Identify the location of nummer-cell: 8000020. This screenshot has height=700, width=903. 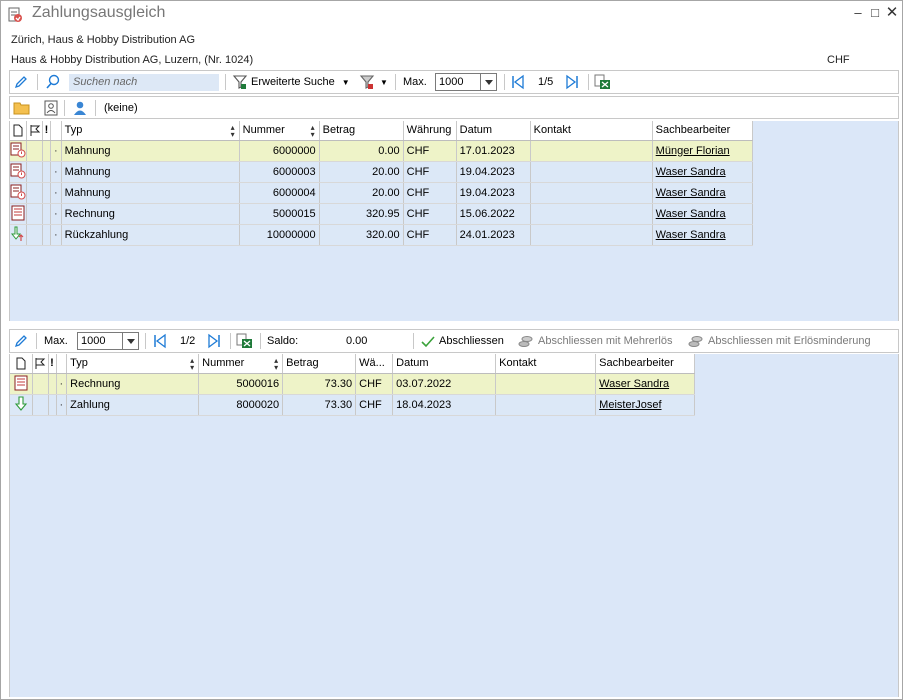
(241, 405).